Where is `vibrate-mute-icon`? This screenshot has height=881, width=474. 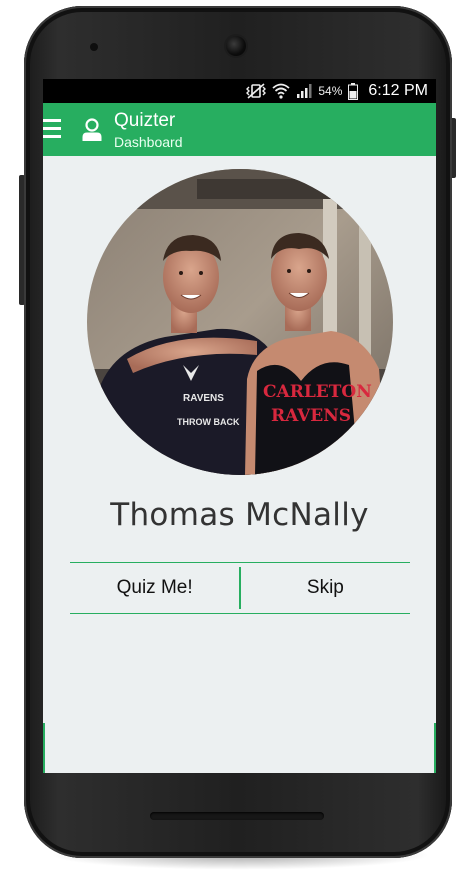
vibrate-mute-icon is located at coordinates (256, 91).